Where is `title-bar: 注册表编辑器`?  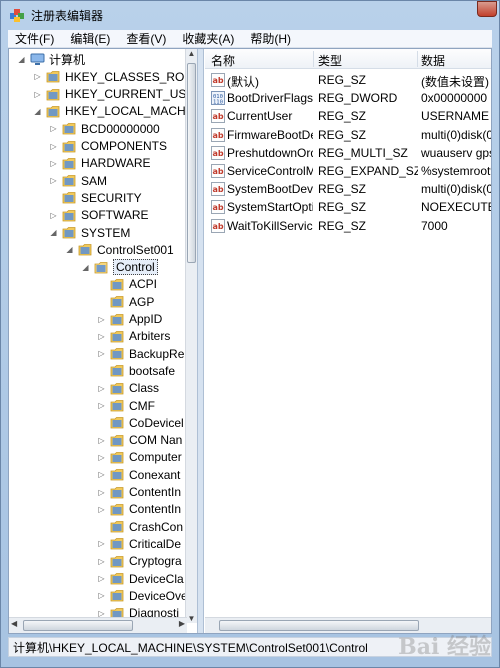 title-bar: 注册表编辑器 is located at coordinates (250, 15).